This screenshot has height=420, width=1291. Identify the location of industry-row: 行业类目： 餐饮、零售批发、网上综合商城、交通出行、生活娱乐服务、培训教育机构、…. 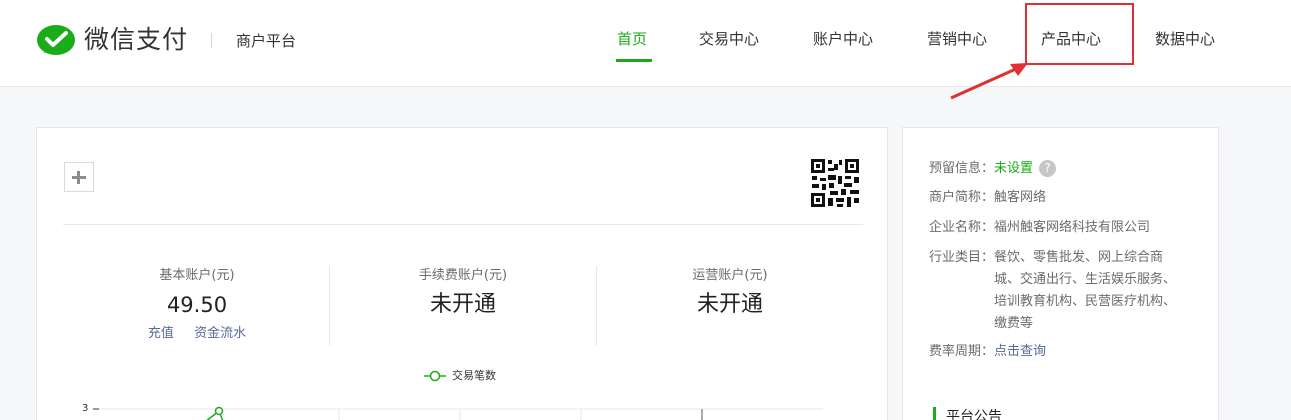
(1054, 291).